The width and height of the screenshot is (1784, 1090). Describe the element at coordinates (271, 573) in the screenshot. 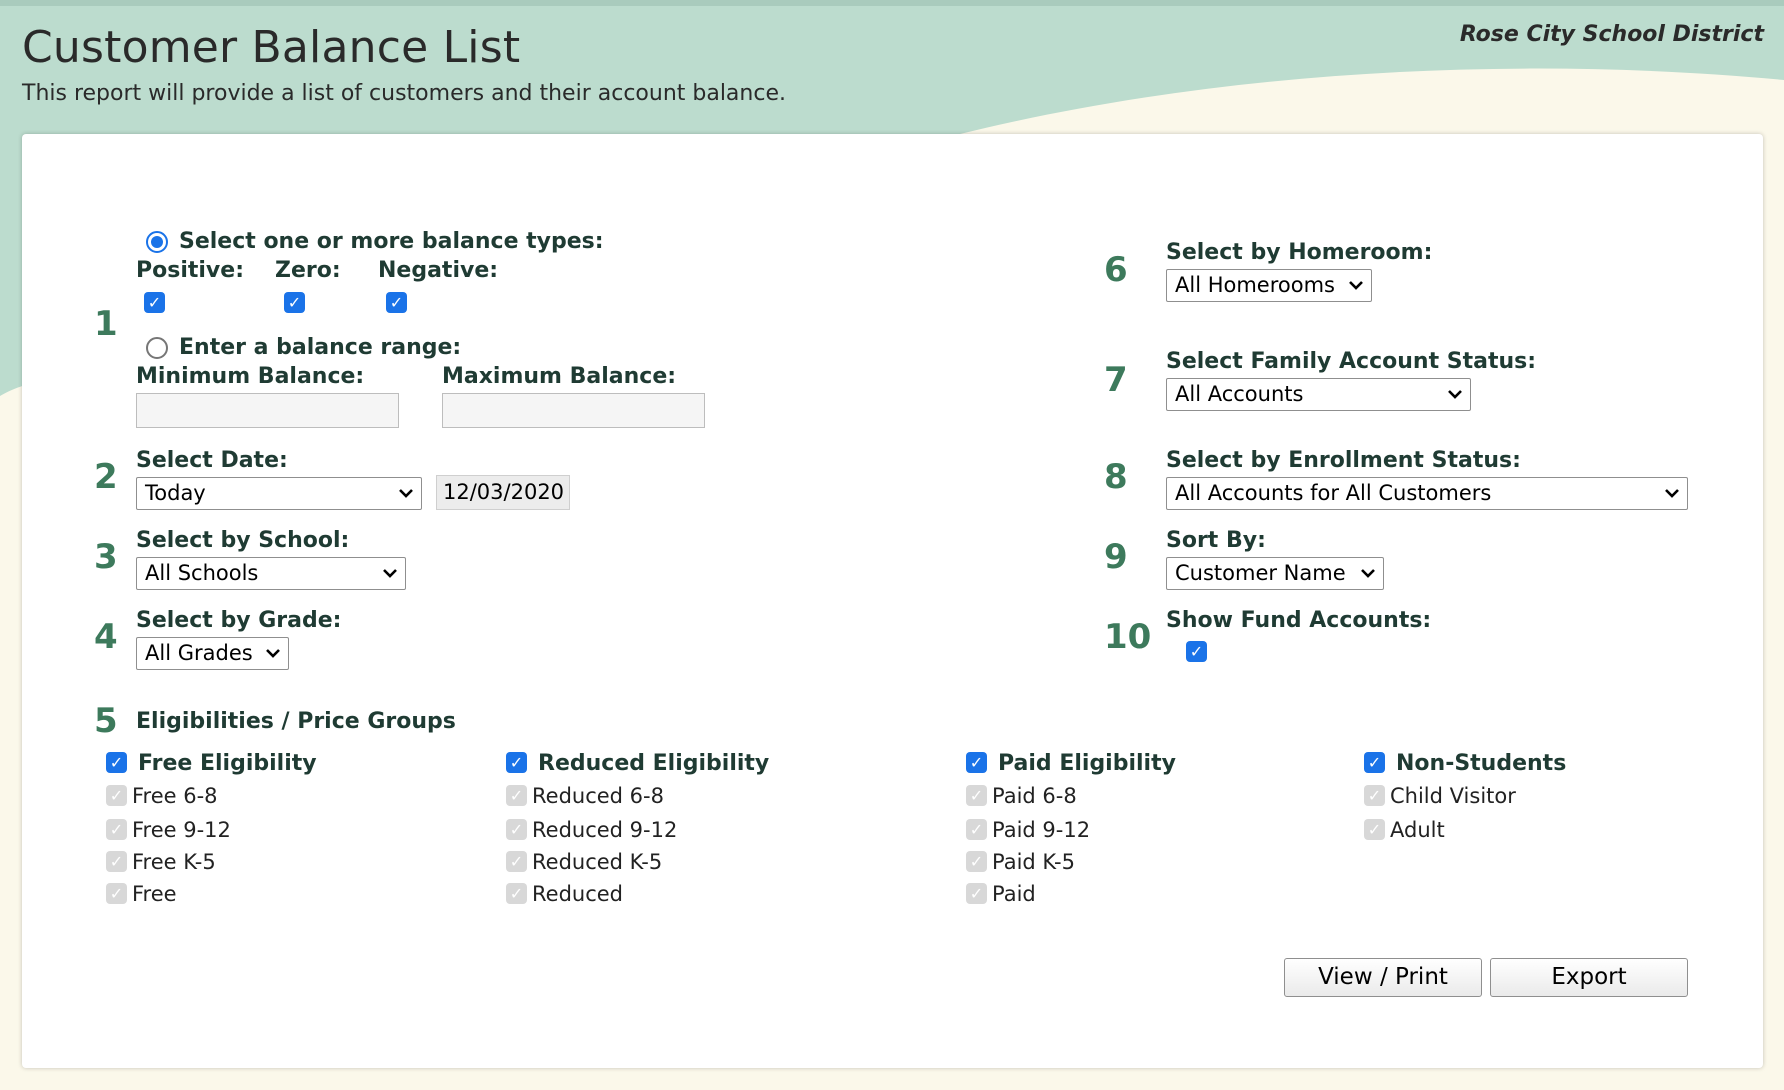

I see `school-select: All Schools` at that location.